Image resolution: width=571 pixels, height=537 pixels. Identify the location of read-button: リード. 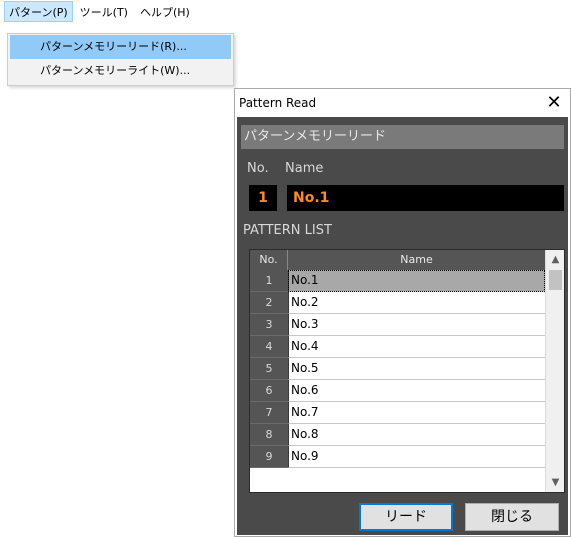
(406, 517).